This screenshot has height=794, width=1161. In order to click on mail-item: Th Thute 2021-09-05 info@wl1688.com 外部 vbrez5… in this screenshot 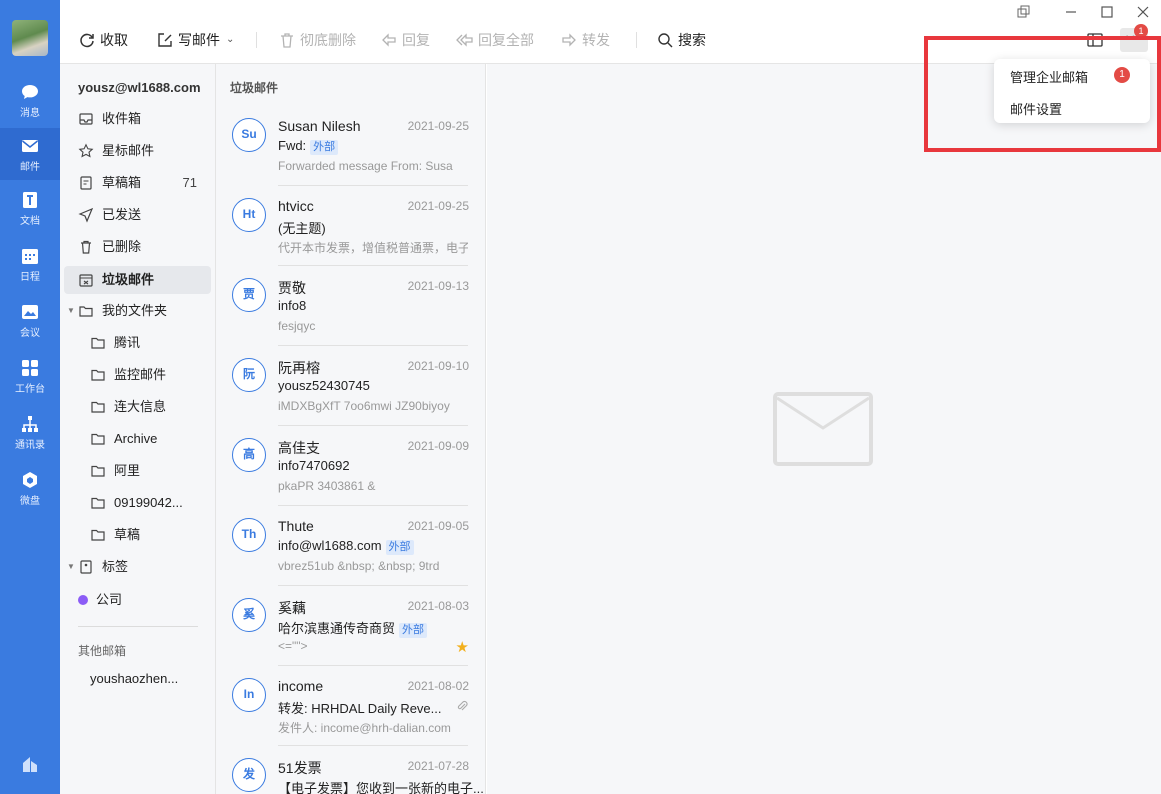, I will do `click(350, 546)`.